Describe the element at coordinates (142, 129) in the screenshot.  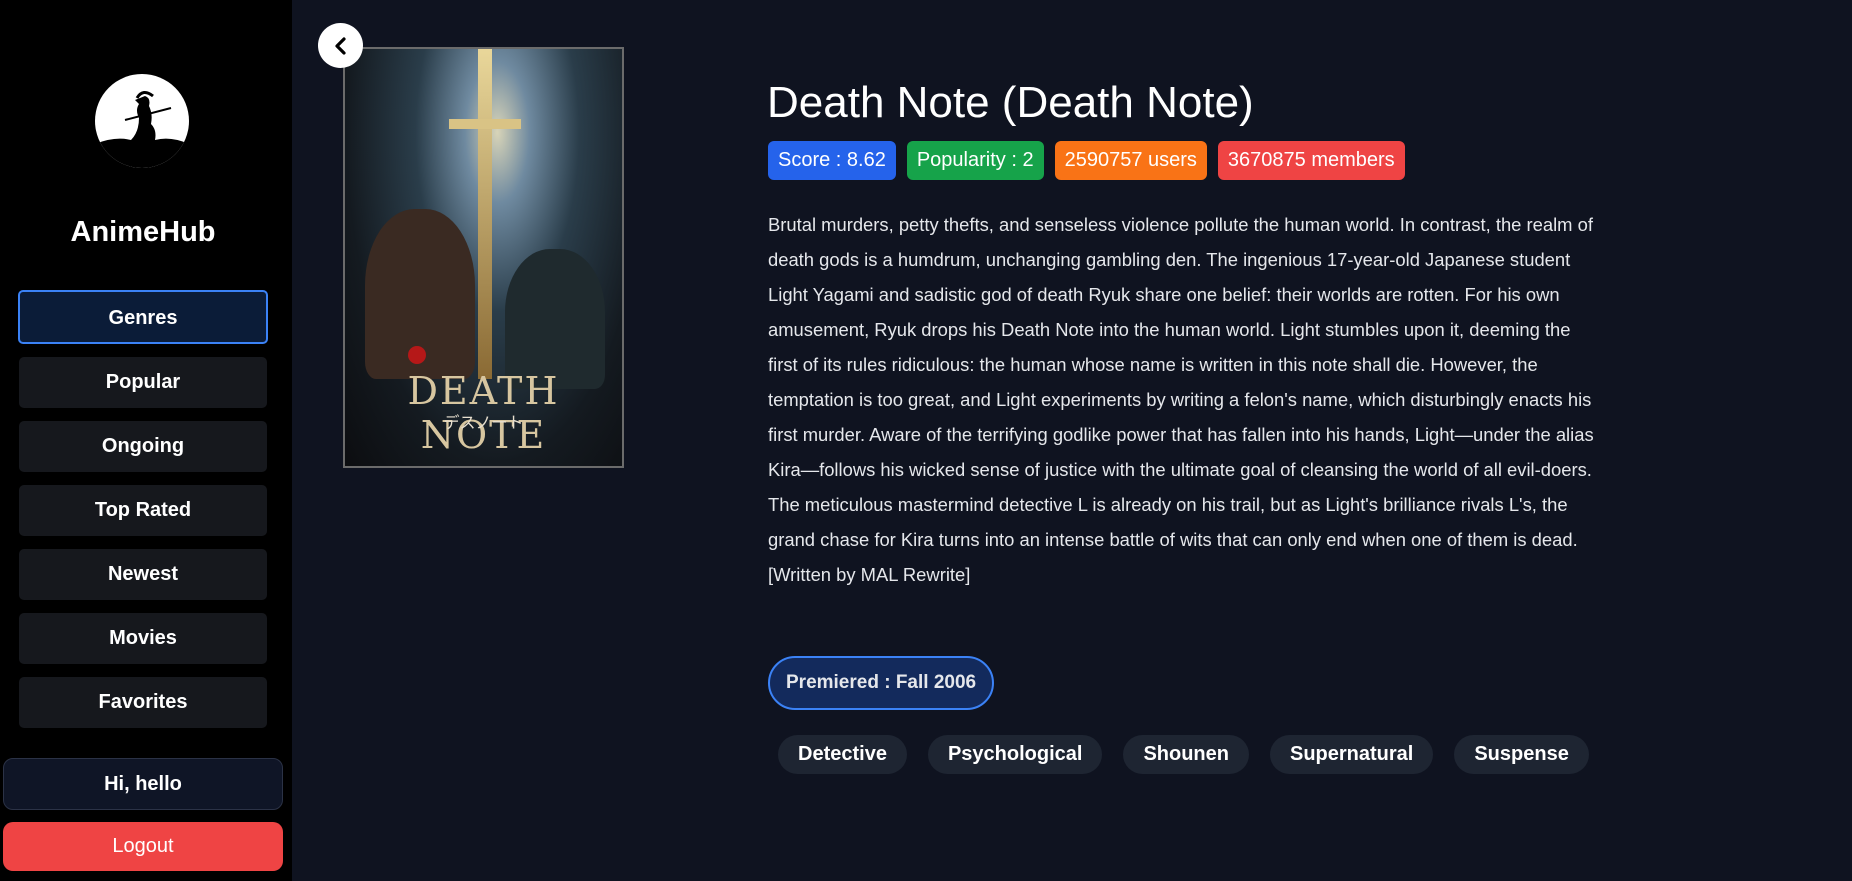
I see `samurai-silhouette-icon` at that location.